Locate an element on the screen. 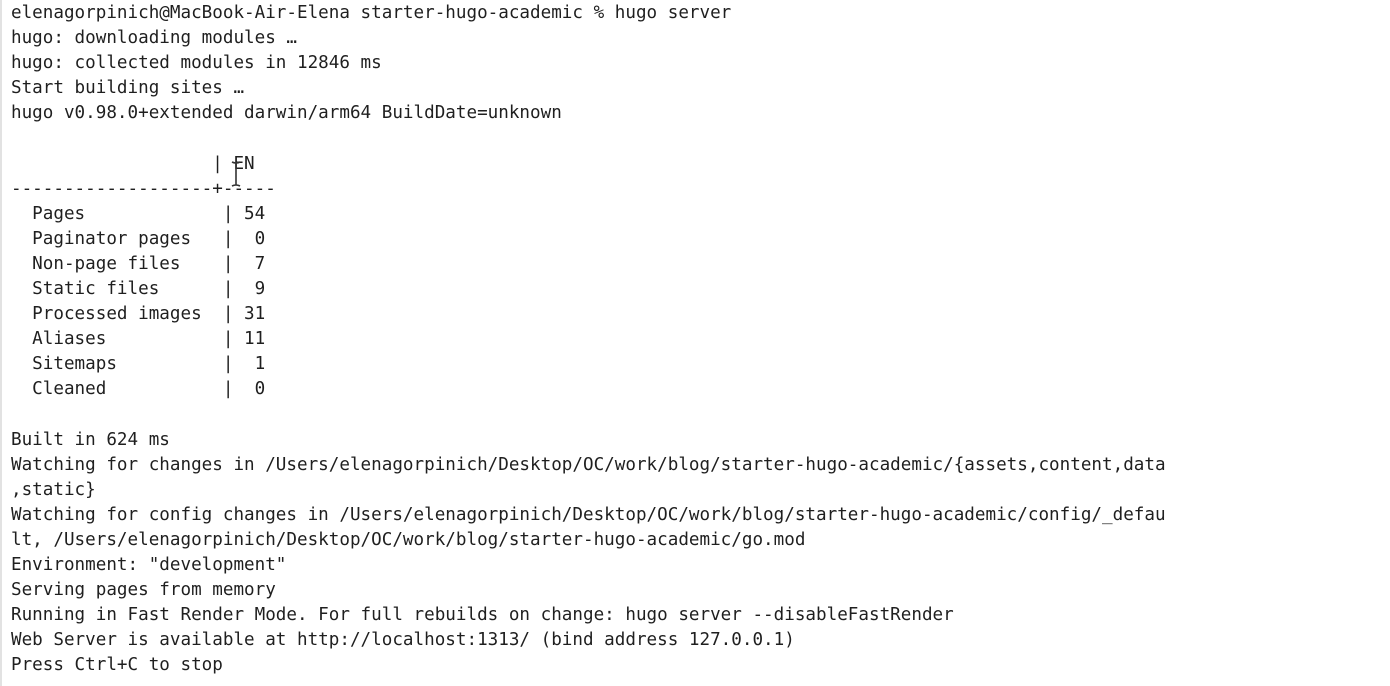 The height and width of the screenshot is (686, 1390). stats-table-row: Paginator pages | 0 is located at coordinates (138, 238).